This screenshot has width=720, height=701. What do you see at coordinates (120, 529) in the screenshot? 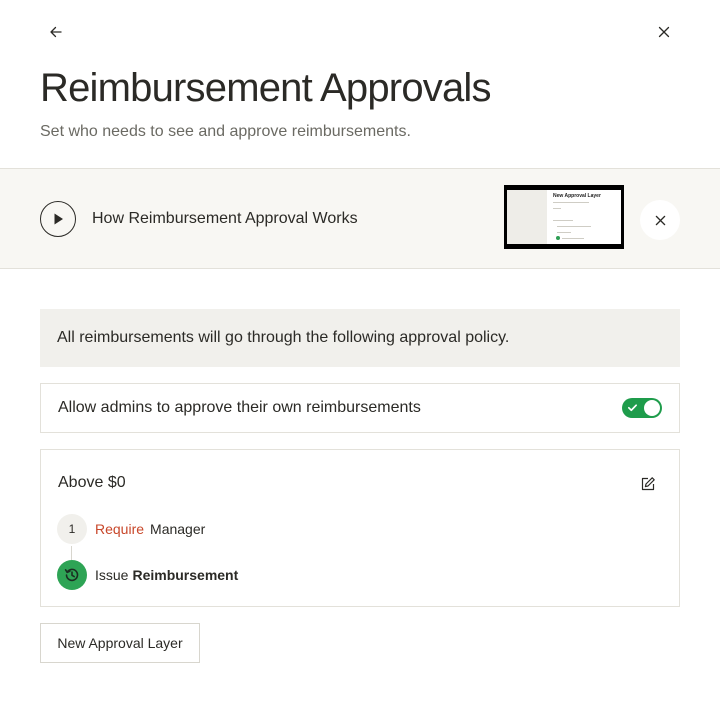
I see `approval-step-action: Require` at bounding box center [120, 529].